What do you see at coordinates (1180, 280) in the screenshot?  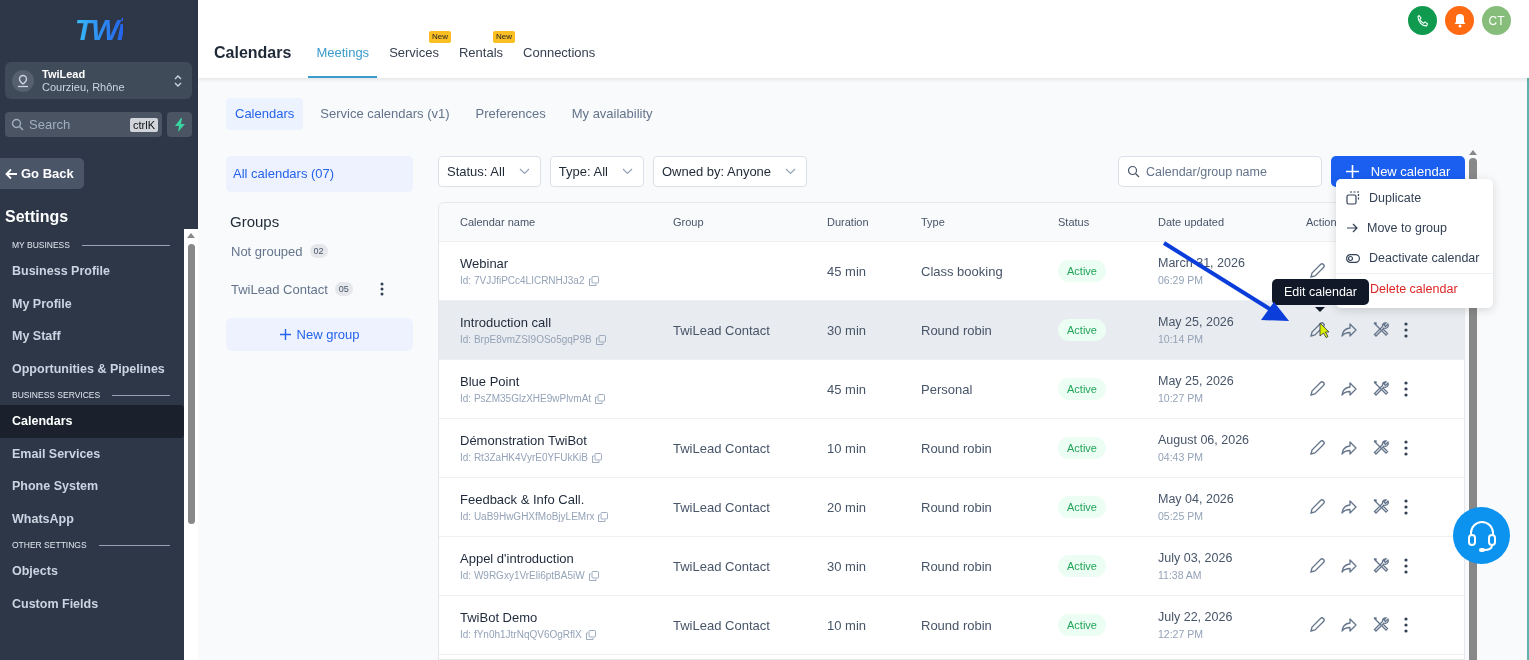 I see `time-cell: 06:29 PM` at bounding box center [1180, 280].